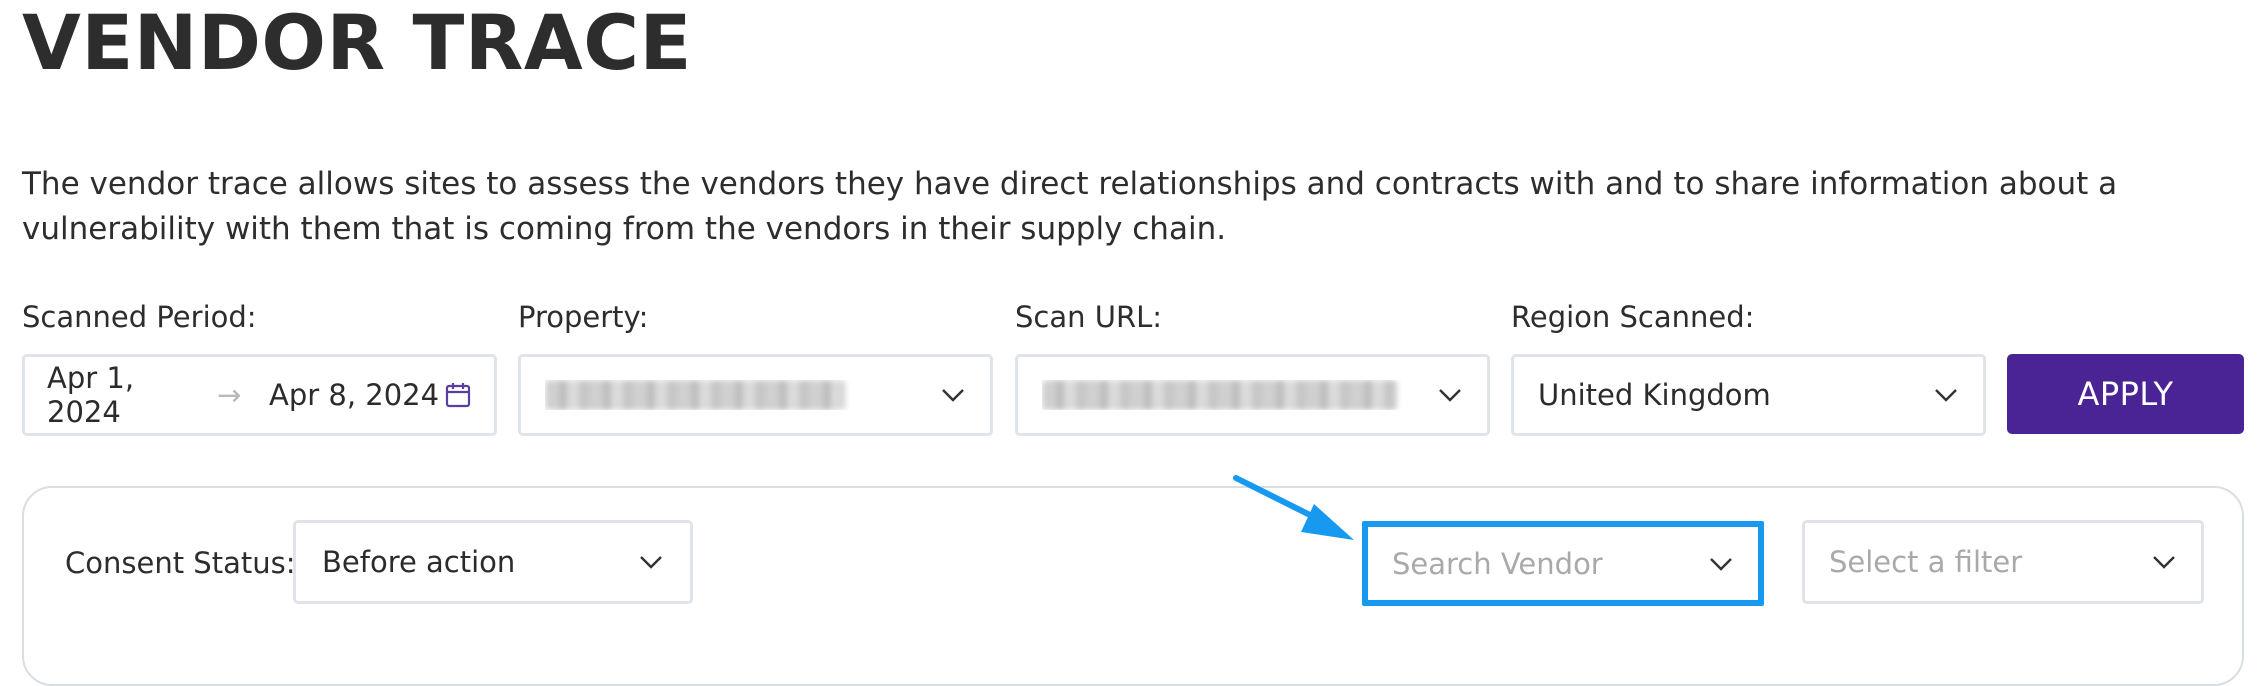 This screenshot has height=686, width=2262. I want to click on region-select: United Kingdom, so click(1748, 395).